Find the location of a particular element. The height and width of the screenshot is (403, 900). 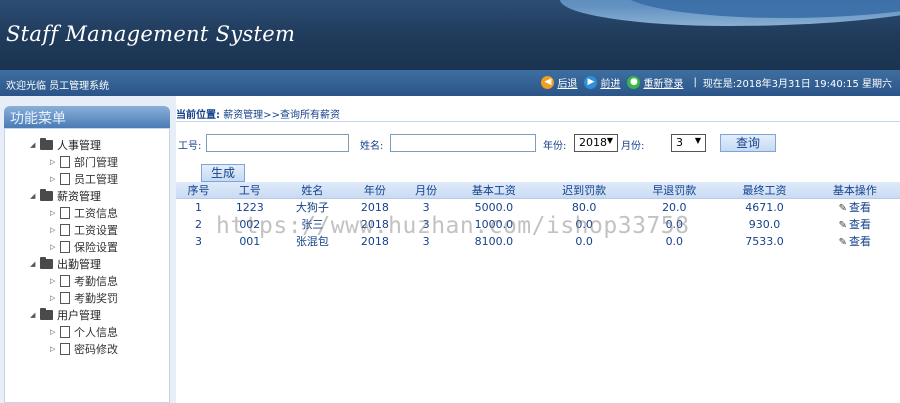

sidebar-item-insurance-settings: ▷ 保险设置 is located at coordinates (74, 246).